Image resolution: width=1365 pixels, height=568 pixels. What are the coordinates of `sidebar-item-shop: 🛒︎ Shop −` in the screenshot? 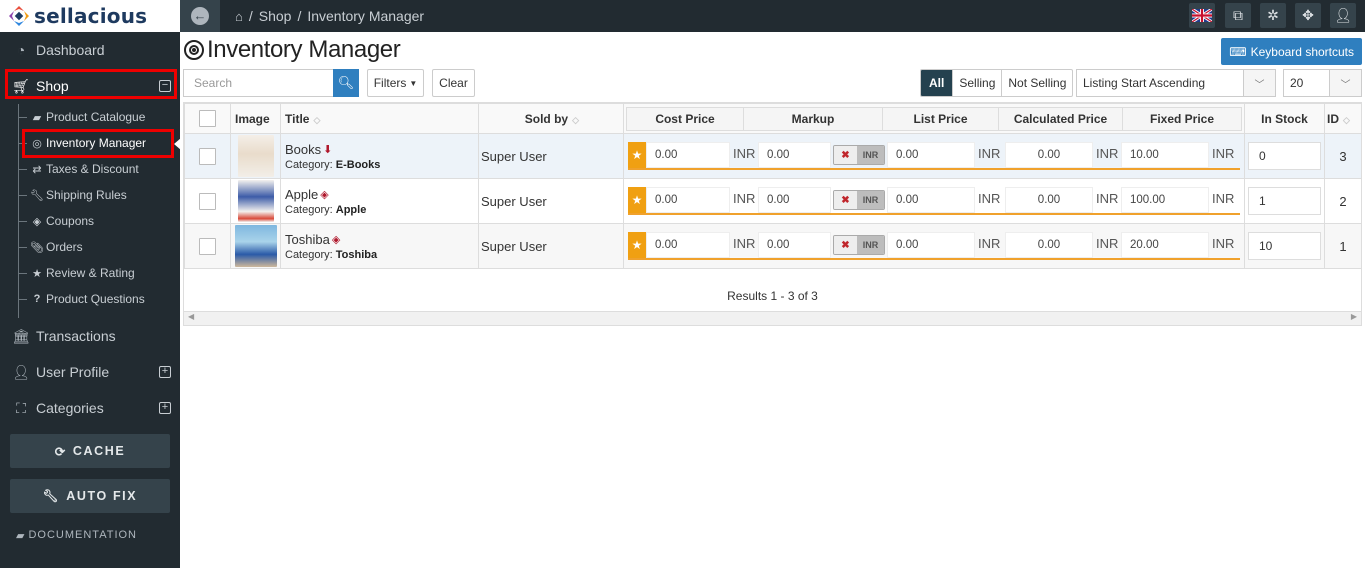 It's located at (90, 86).